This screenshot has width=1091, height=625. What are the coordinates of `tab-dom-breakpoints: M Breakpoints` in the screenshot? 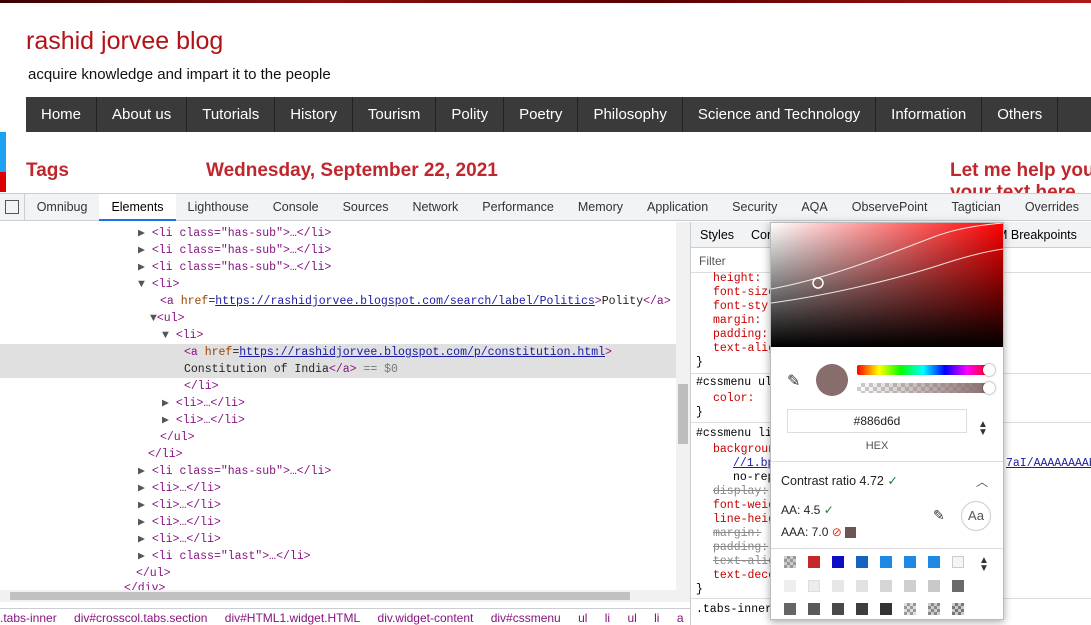 It's located at (1037, 235).